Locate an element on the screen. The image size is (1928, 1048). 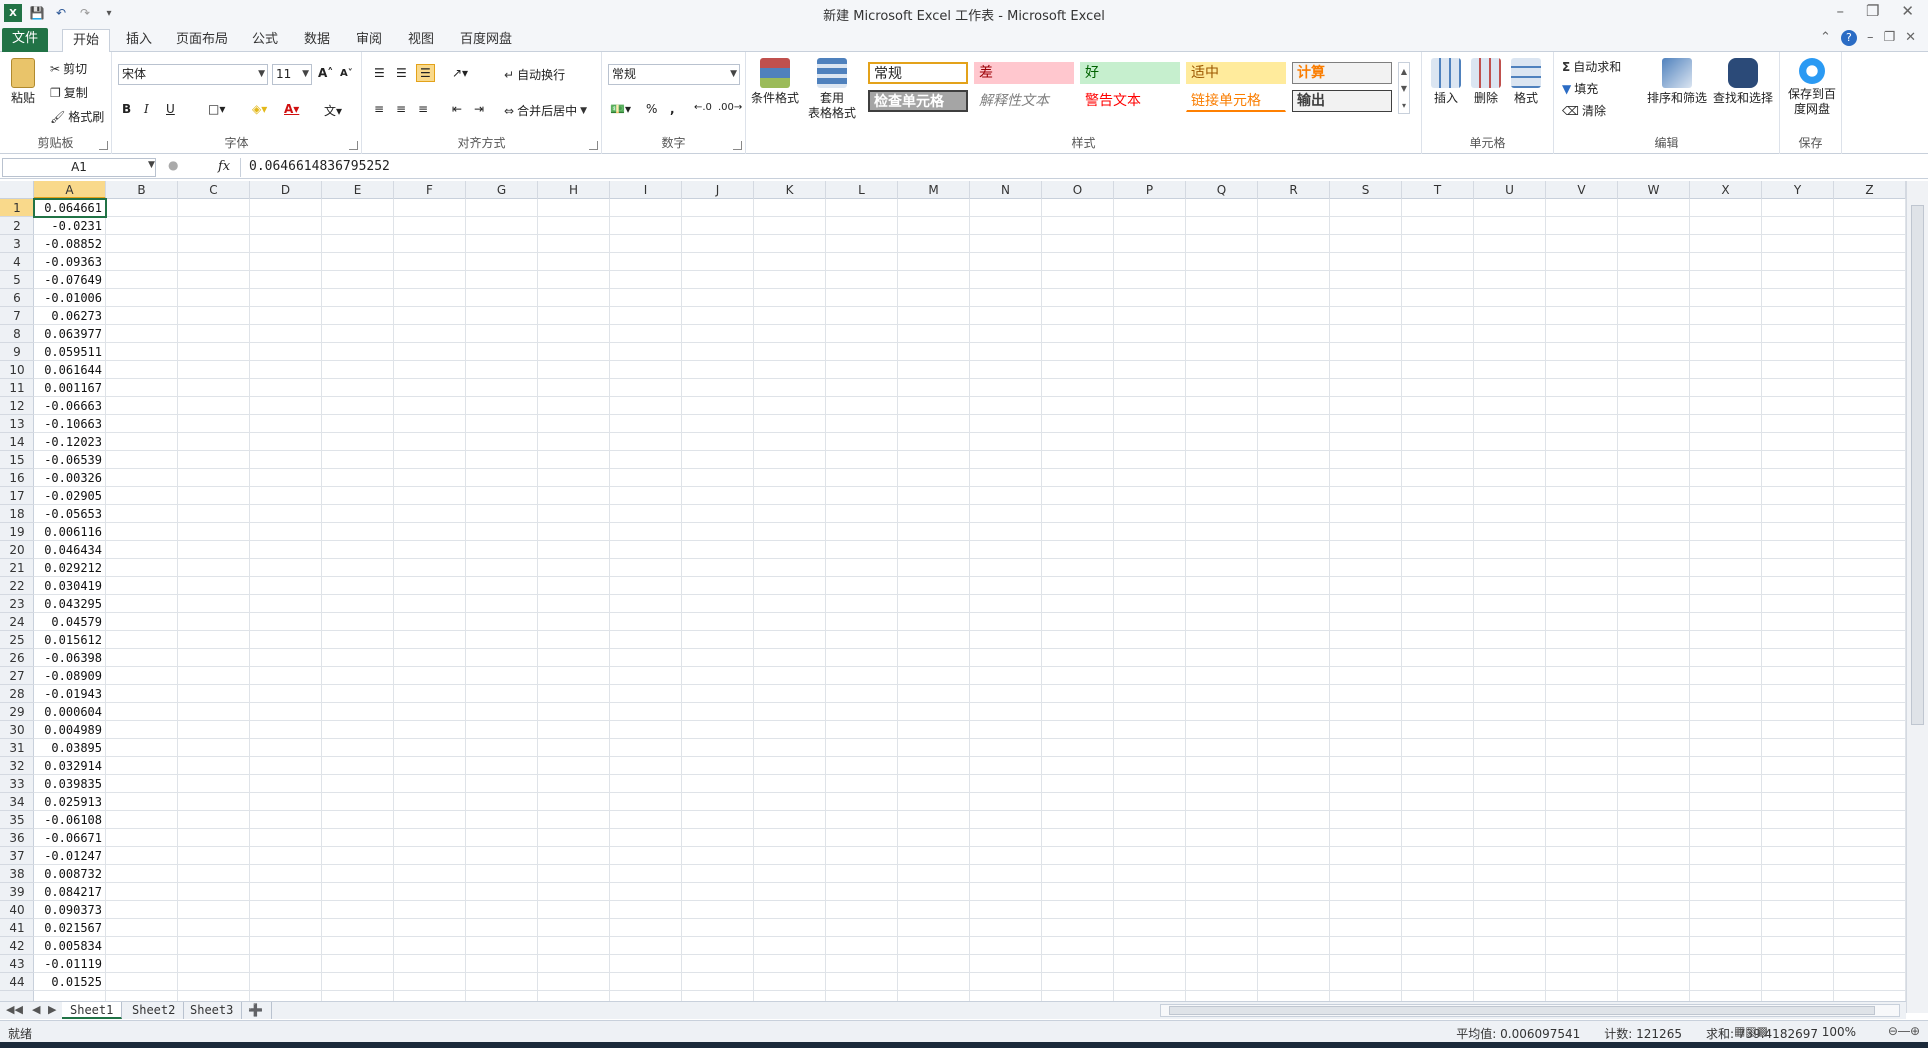
column-header: X is located at coordinates (1726, 190).